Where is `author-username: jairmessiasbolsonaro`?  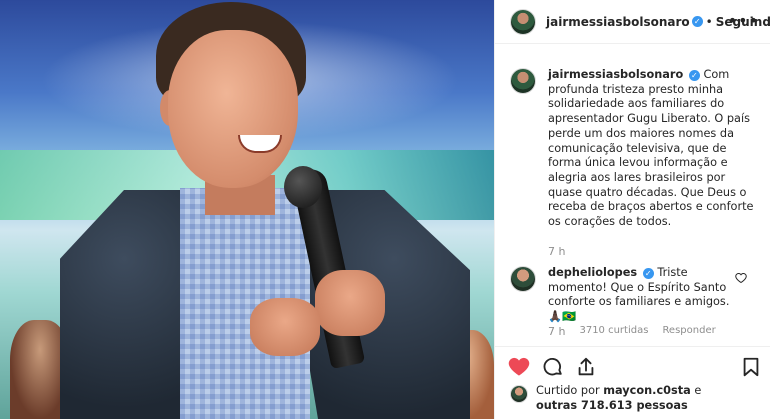 author-username: jairmessiasbolsonaro is located at coordinates (618, 22).